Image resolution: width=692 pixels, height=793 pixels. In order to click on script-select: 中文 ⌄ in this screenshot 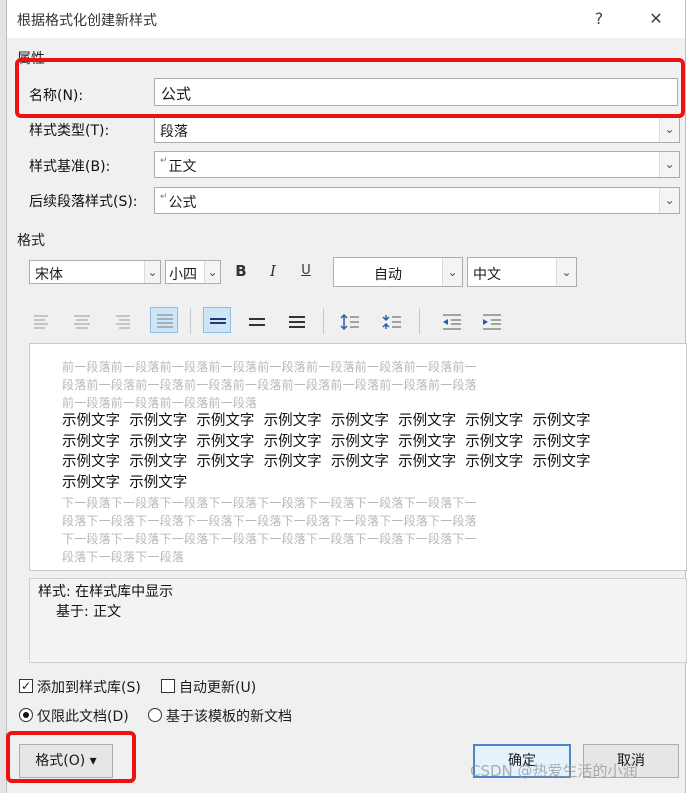, I will do `click(522, 272)`.